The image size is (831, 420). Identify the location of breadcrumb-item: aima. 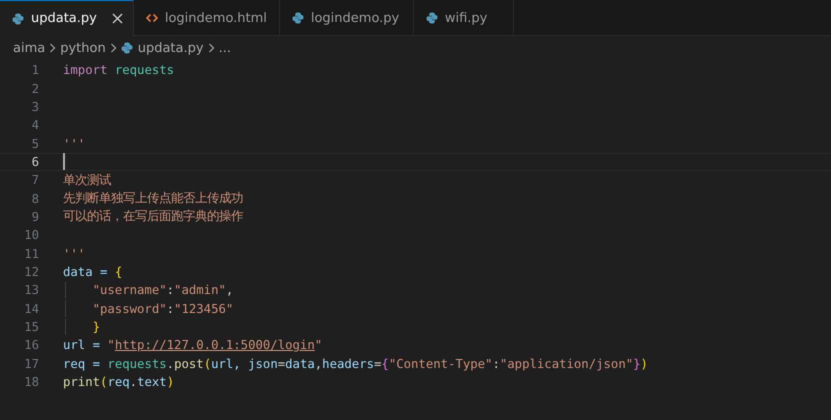
(29, 48).